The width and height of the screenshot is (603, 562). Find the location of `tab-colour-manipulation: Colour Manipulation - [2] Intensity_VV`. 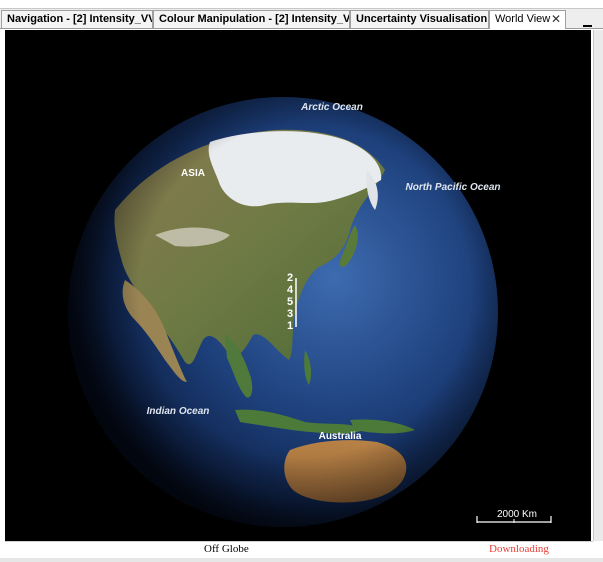

tab-colour-manipulation: Colour Manipulation - [2] Intensity_VV is located at coordinates (251, 19).